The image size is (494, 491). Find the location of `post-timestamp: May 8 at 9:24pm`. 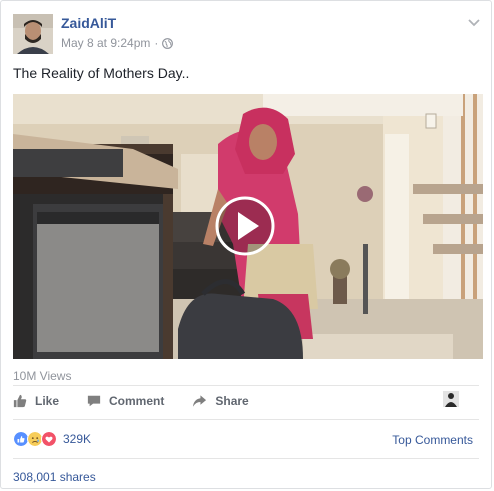

post-timestamp: May 8 at 9:24pm is located at coordinates (105, 43).